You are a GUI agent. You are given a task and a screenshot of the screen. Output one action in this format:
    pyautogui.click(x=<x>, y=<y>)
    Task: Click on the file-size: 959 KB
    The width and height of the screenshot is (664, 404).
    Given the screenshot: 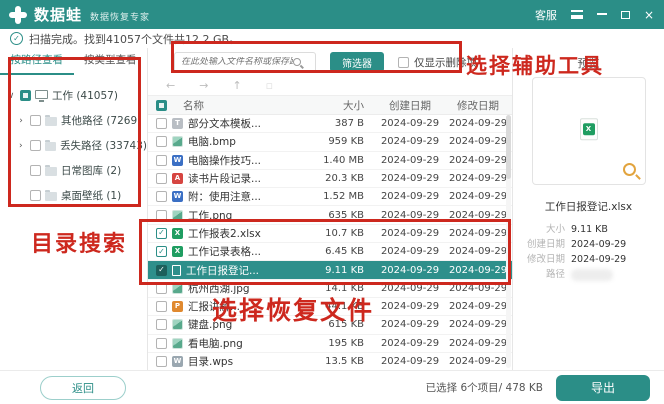 What is the action you would take?
    pyautogui.click(x=346, y=142)
    